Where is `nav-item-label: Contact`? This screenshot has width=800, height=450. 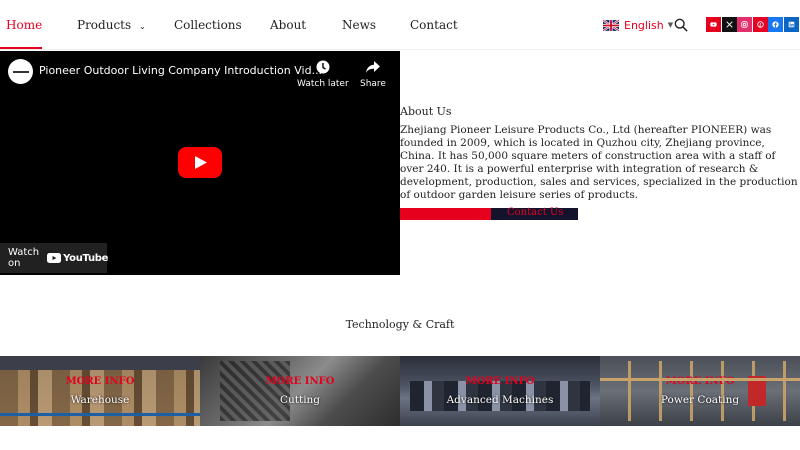
nav-item-label: Contact is located at coordinates (434, 25).